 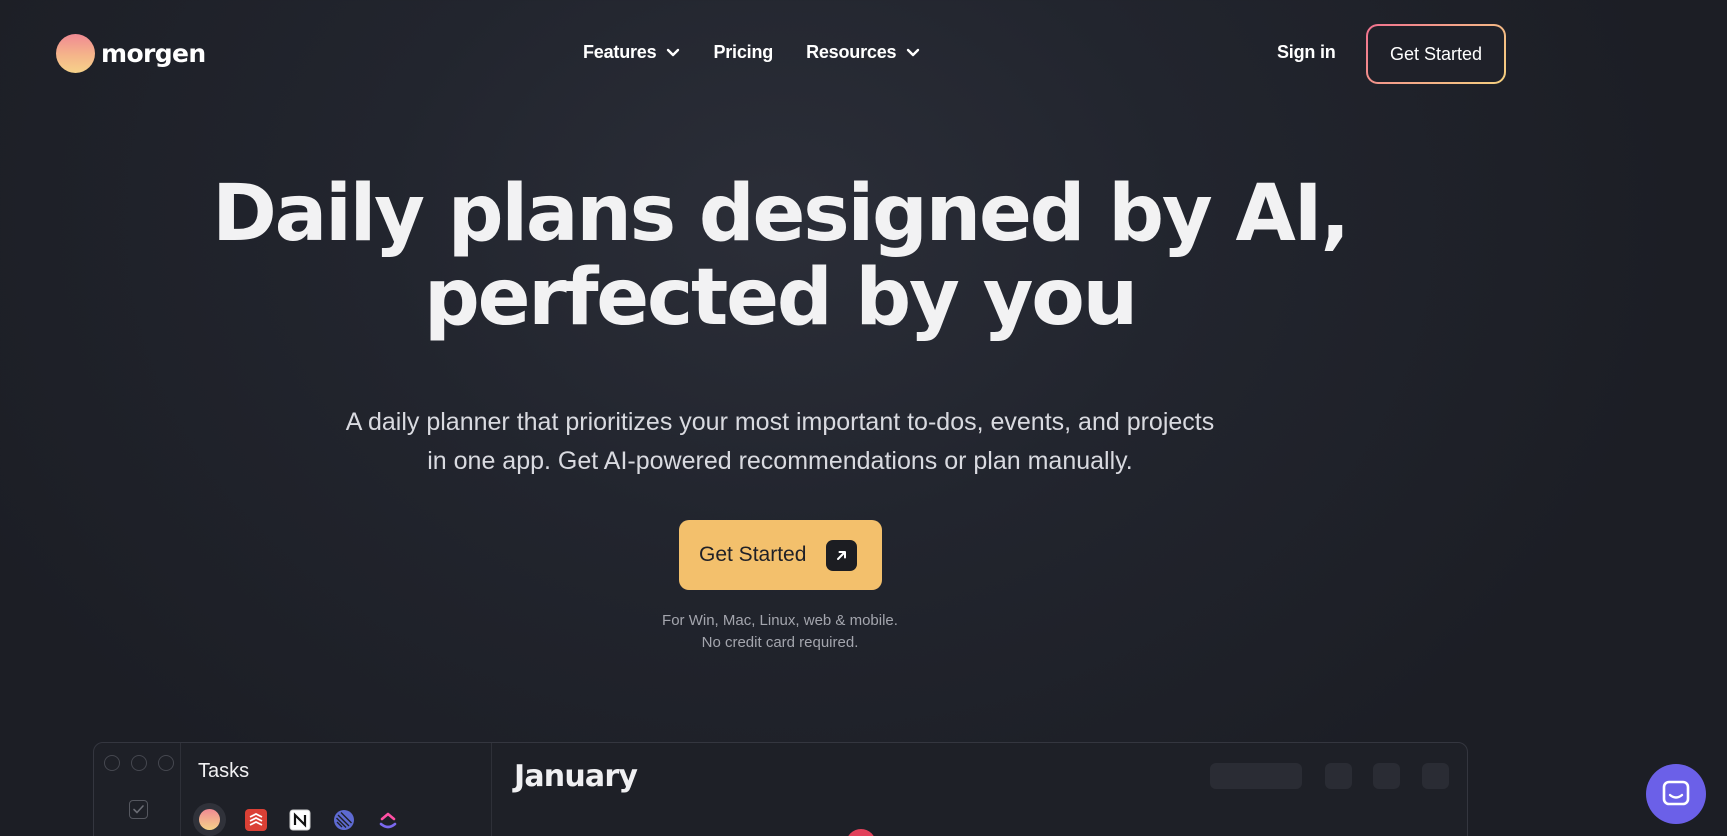 I want to click on header-get-started-label: Get Started, so click(x=1436, y=54).